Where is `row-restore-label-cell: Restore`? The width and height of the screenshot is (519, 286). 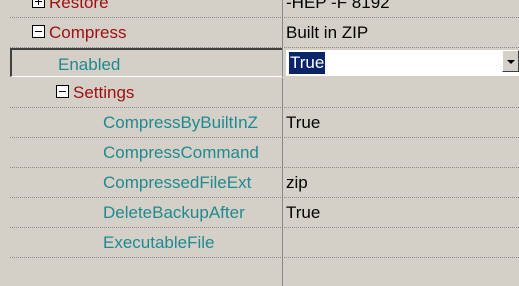 row-restore-label-cell: Restore is located at coordinates (146, 8).